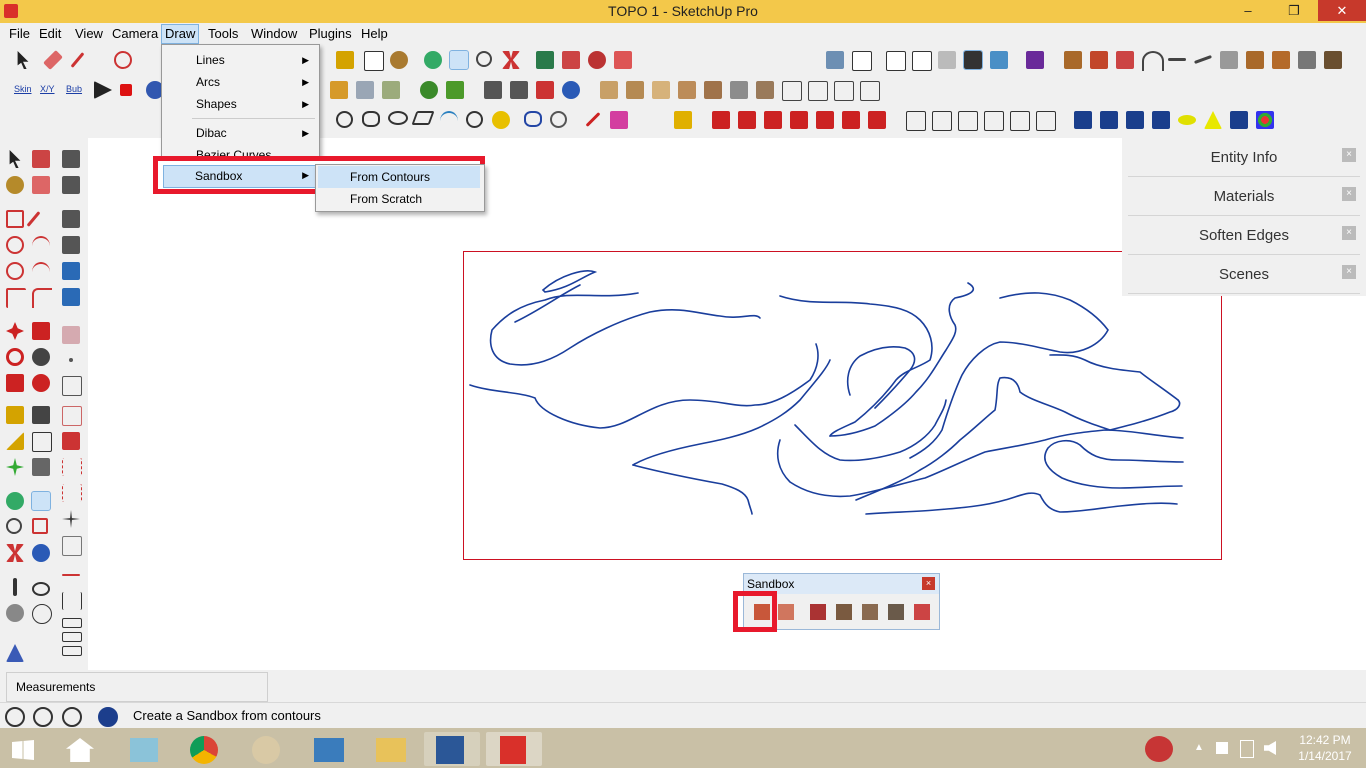 This screenshot has width=1366, height=768. What do you see at coordinates (1325, 756) in the screenshot?
I see `clock-date: 1/14/2017` at bounding box center [1325, 756].